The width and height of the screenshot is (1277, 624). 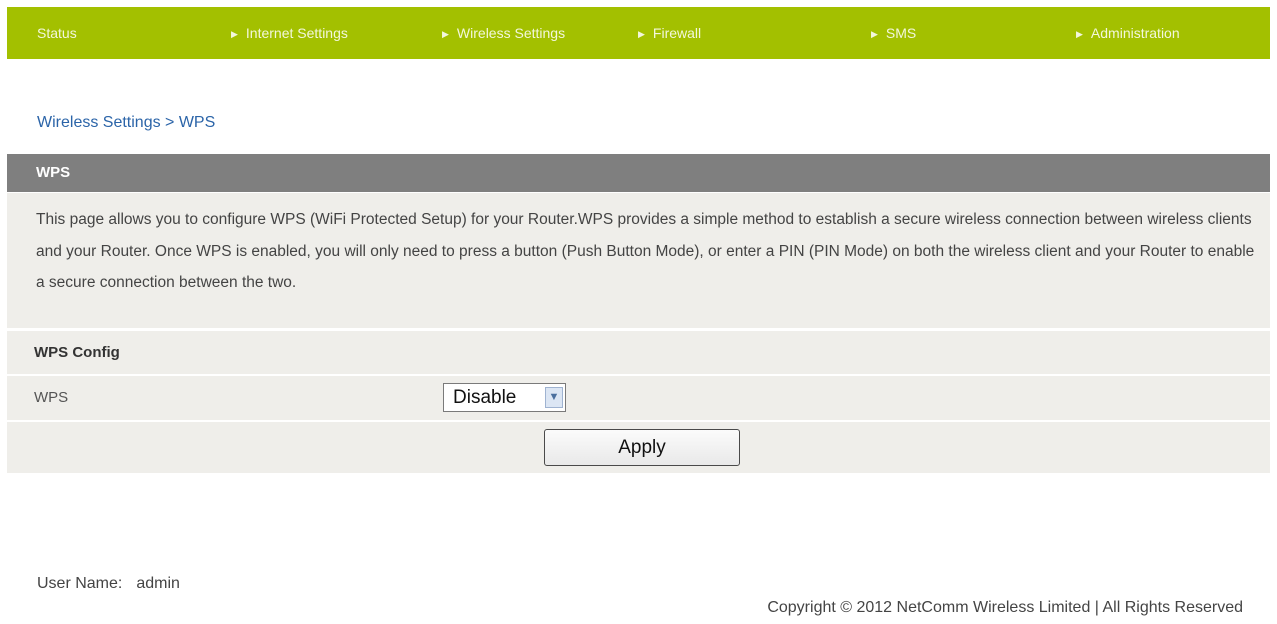 I want to click on panel-title: WPS, so click(x=53, y=172).